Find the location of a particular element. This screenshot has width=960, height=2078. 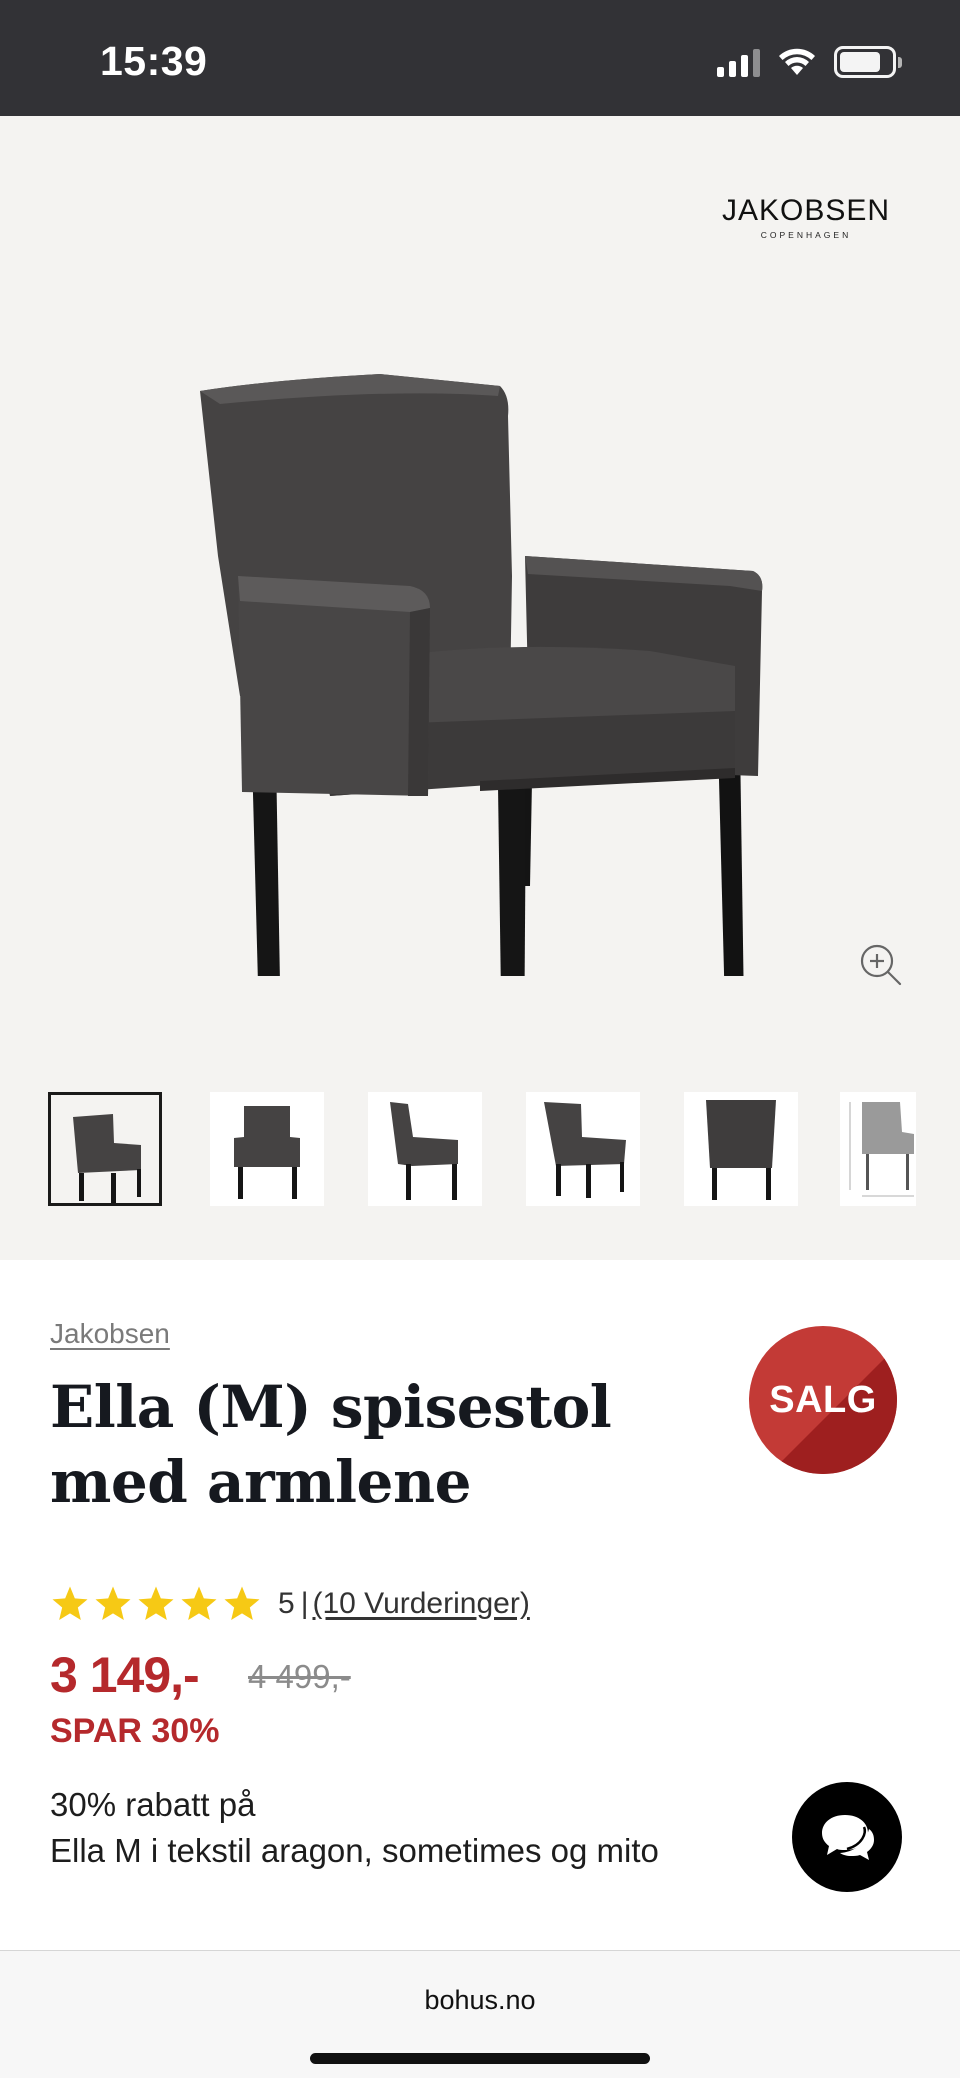

product-rating: 5 | (10 Vurderinger) is located at coordinates (290, 1604).